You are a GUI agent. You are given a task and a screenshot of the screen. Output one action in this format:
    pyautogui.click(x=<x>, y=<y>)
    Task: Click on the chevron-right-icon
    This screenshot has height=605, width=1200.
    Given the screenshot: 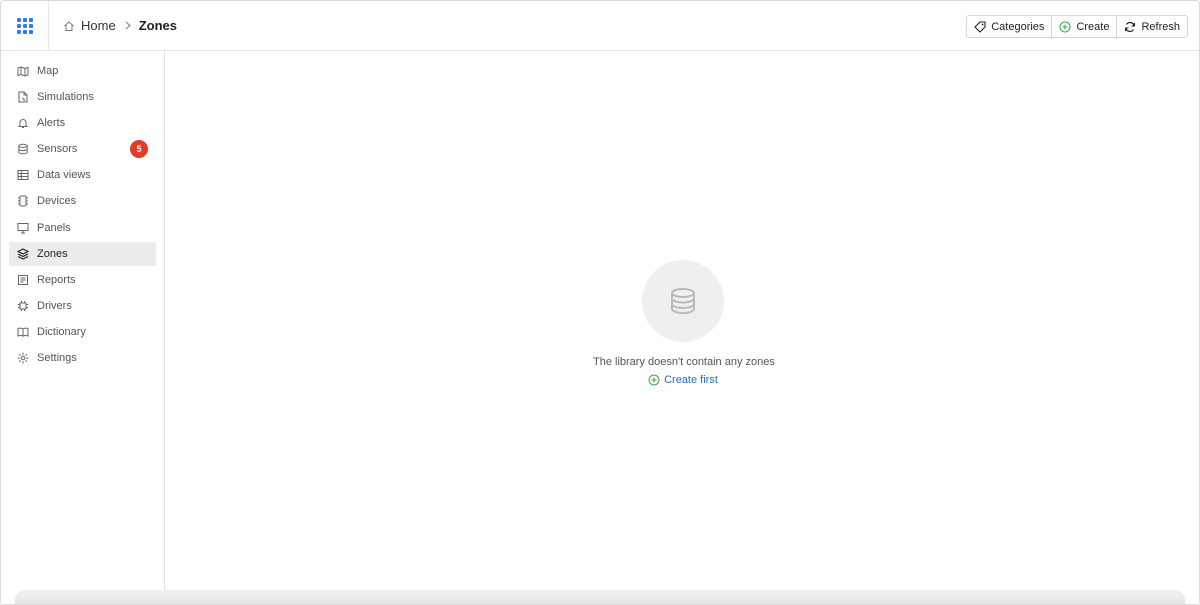 What is the action you would take?
    pyautogui.click(x=128, y=25)
    